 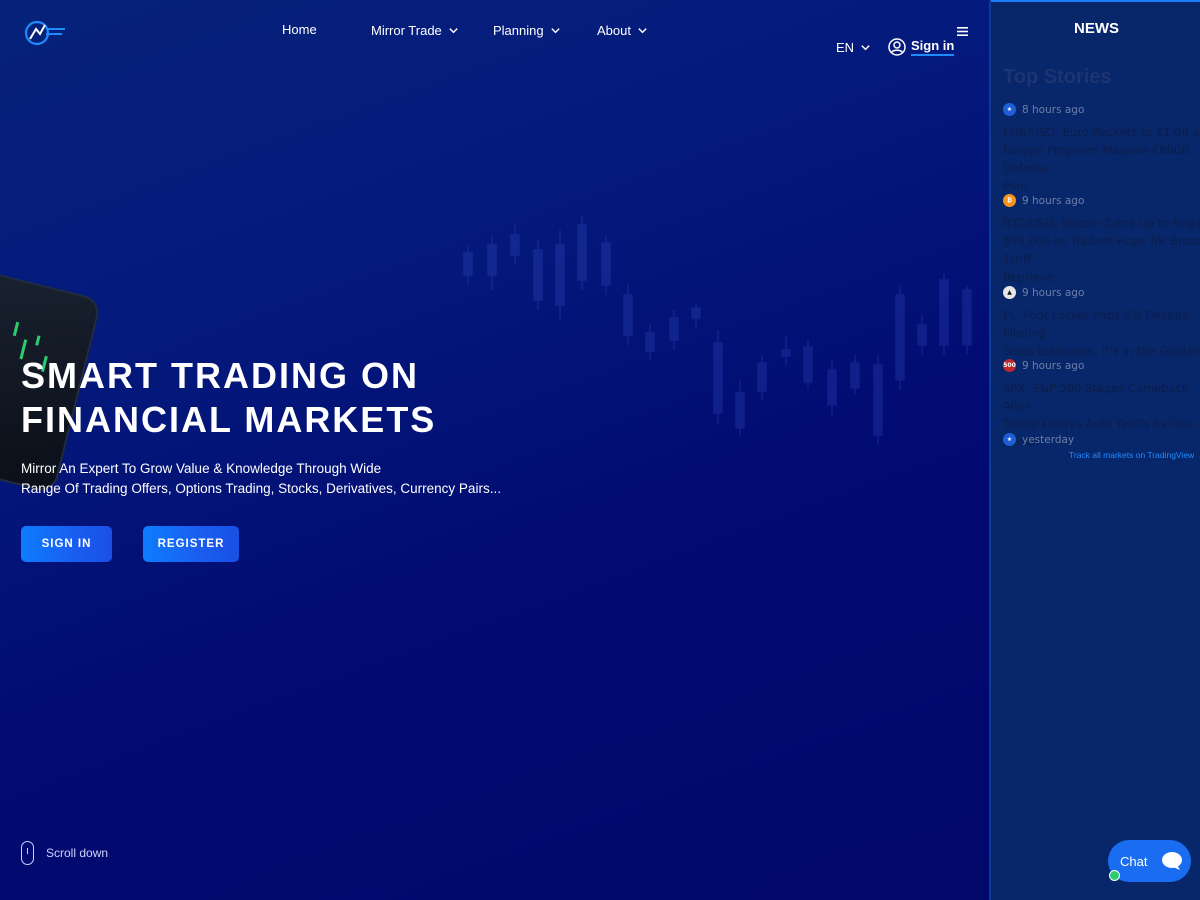 What do you see at coordinates (1053, 109) in the screenshot?
I see `story-time: 8 hours ago` at bounding box center [1053, 109].